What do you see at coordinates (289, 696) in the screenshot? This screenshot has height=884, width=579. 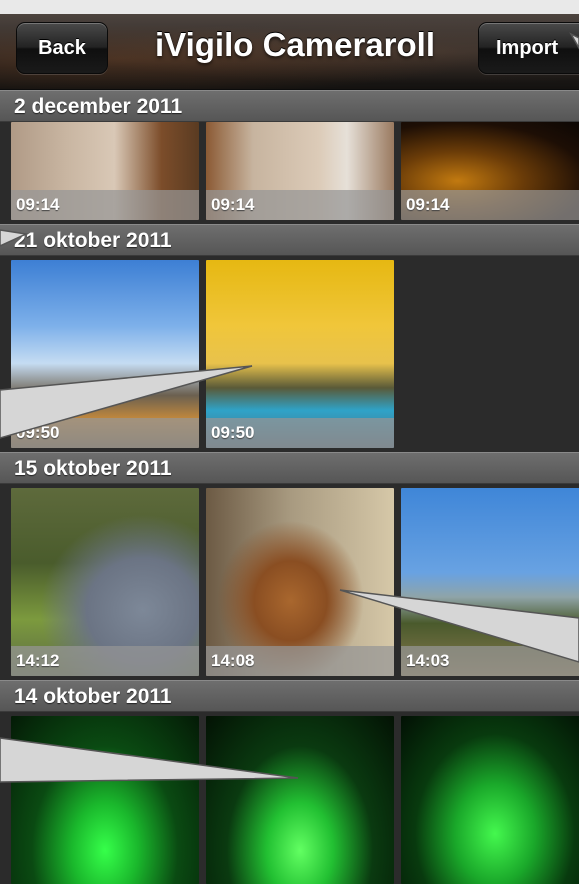 I see `section-header-date: 14 oktober 2011` at bounding box center [289, 696].